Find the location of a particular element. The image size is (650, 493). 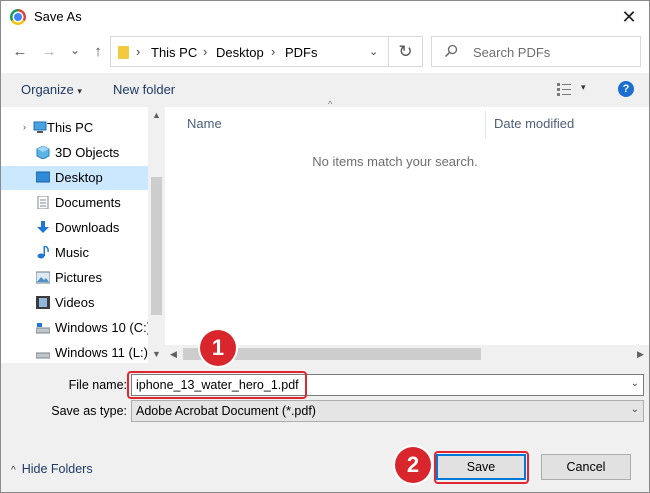

up-button: ↑ is located at coordinates (98, 52).